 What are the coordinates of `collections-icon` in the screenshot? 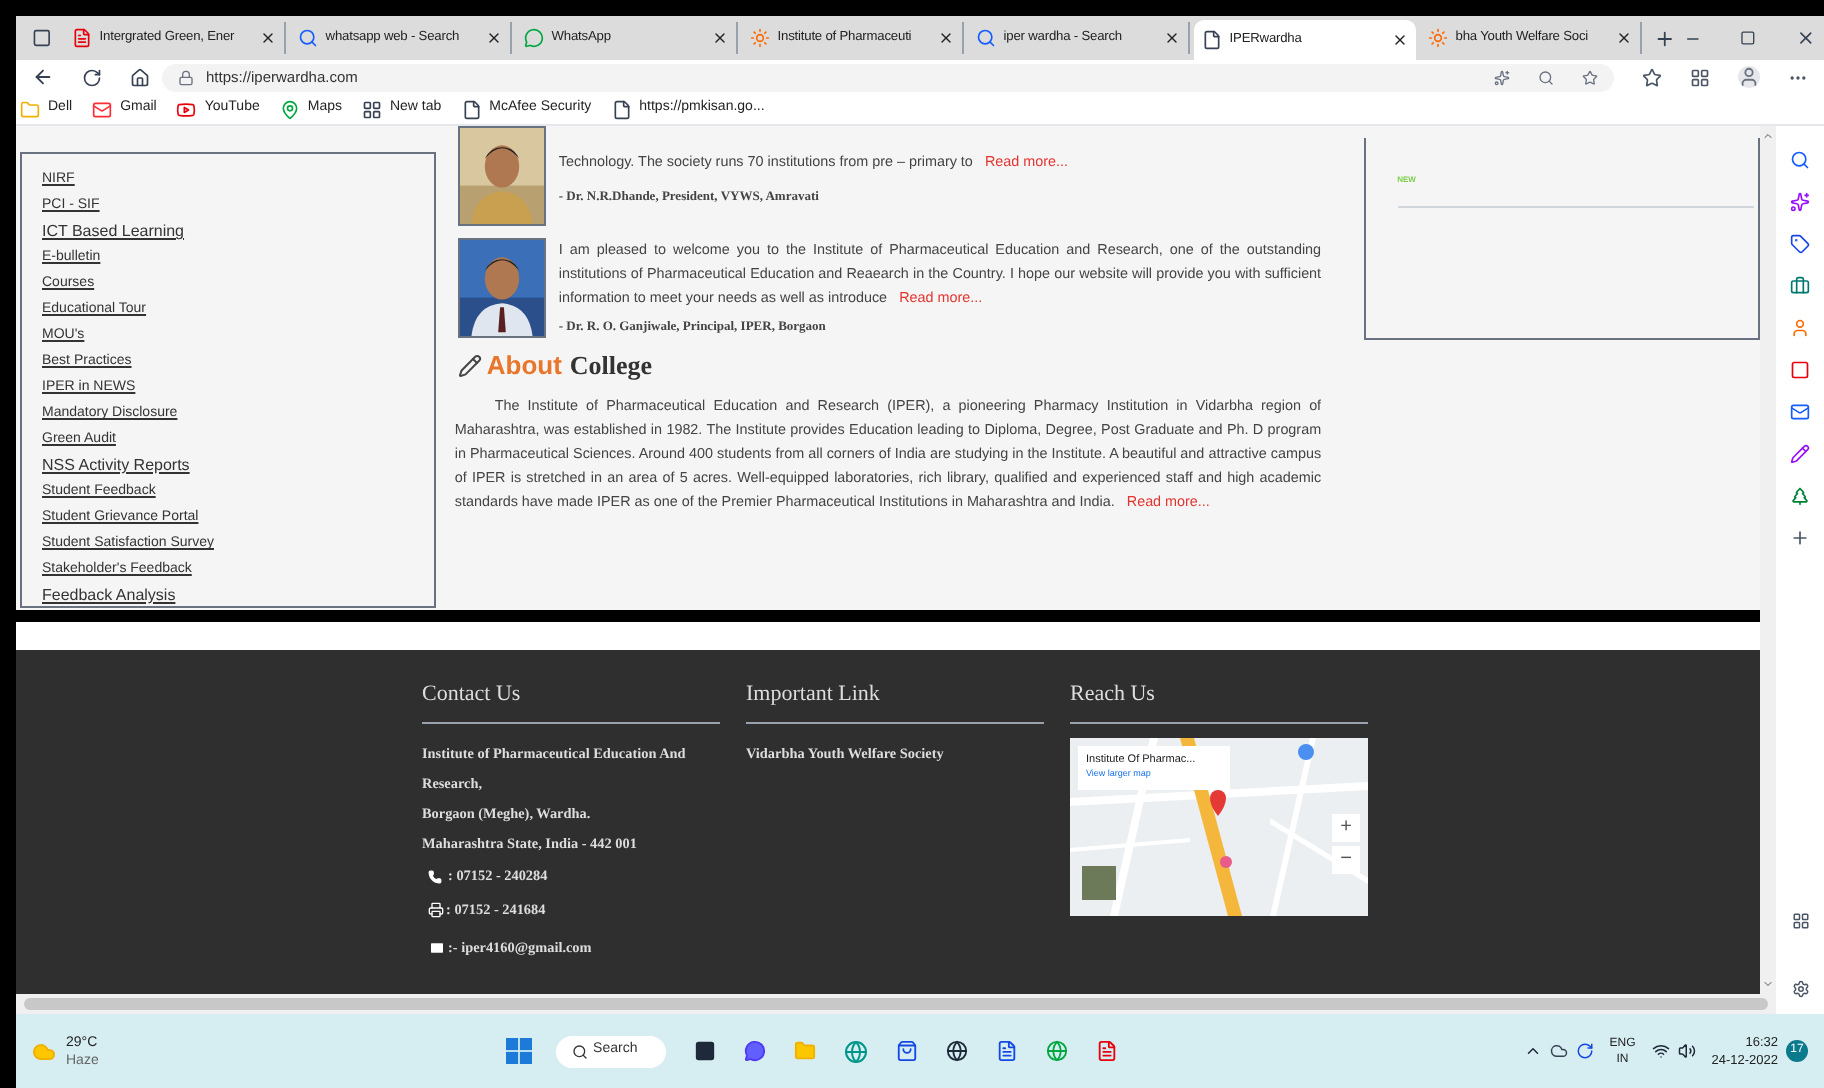 It's located at (1700, 77).